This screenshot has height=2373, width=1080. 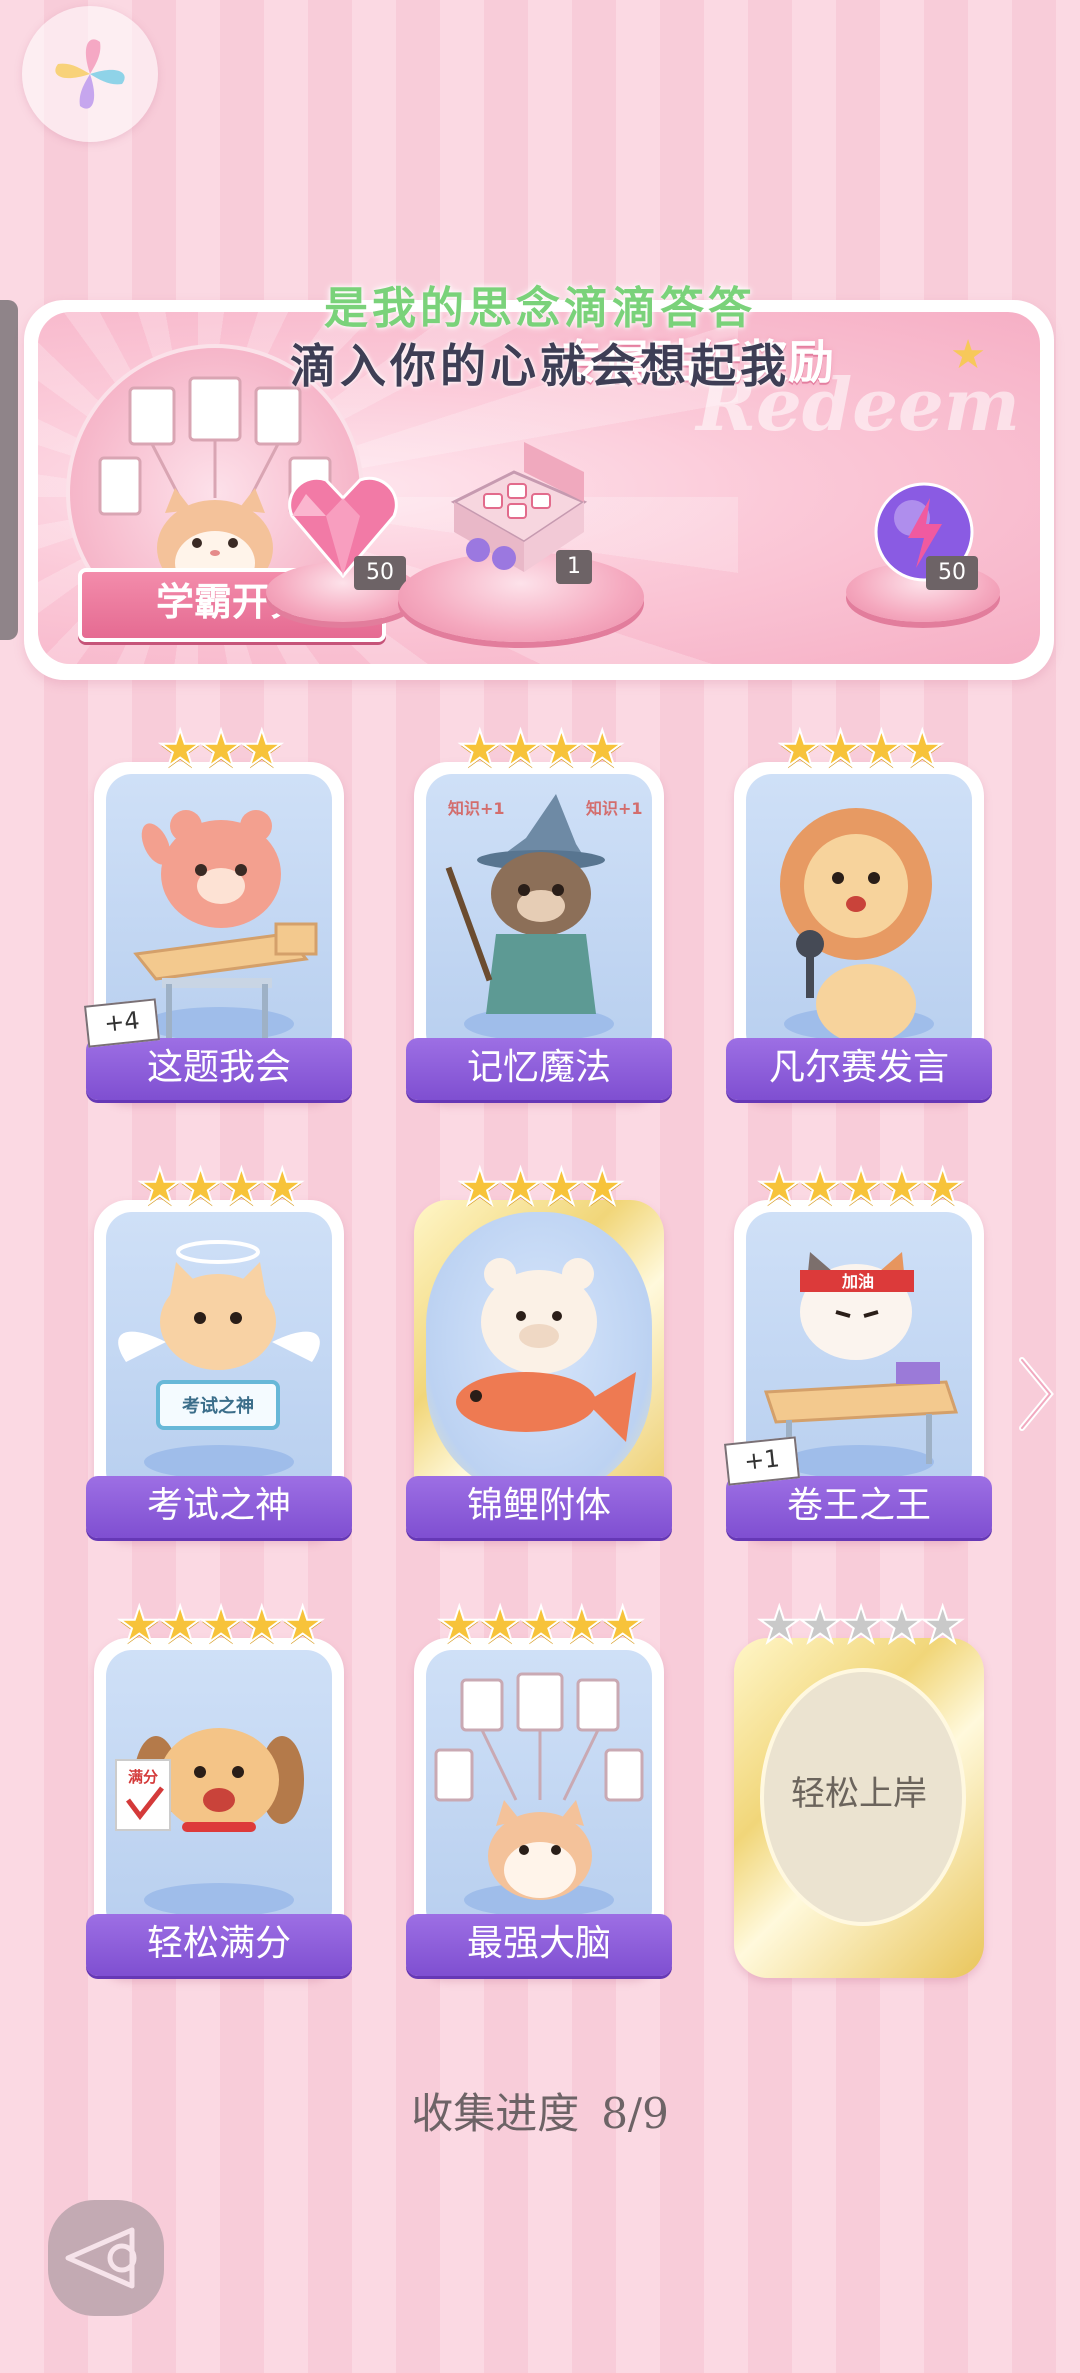 I want to click on app-logo-button, so click(x=90, y=74).